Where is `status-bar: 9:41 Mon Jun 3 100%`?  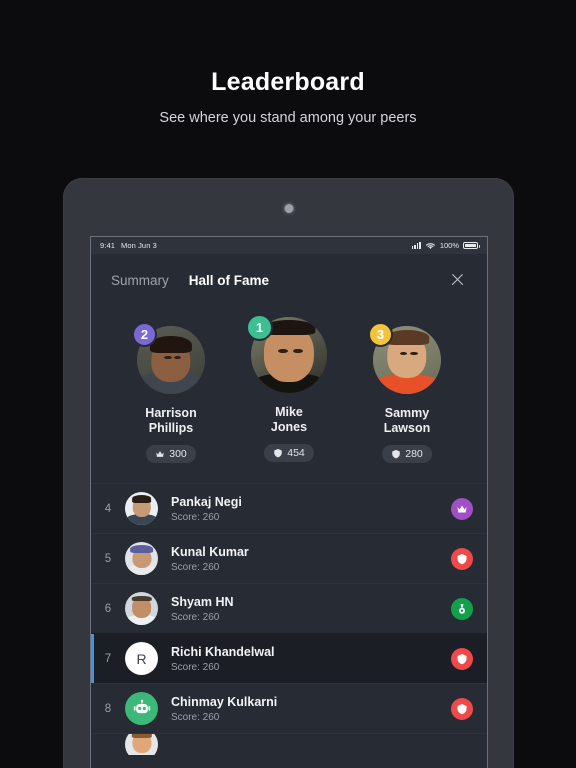
status-bar: 9:41 Mon Jun 3 100% is located at coordinates (289, 245).